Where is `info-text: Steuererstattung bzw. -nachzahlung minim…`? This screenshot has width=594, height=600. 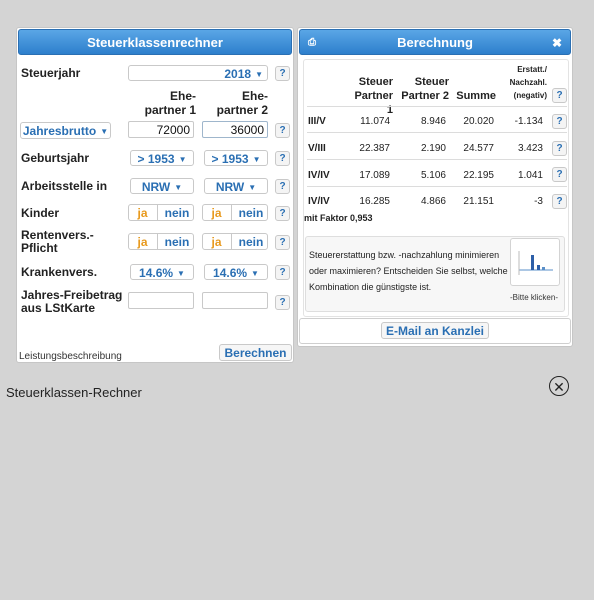
info-text: Steuererstattung bzw. -nachzahlung minim… is located at coordinates (408, 271).